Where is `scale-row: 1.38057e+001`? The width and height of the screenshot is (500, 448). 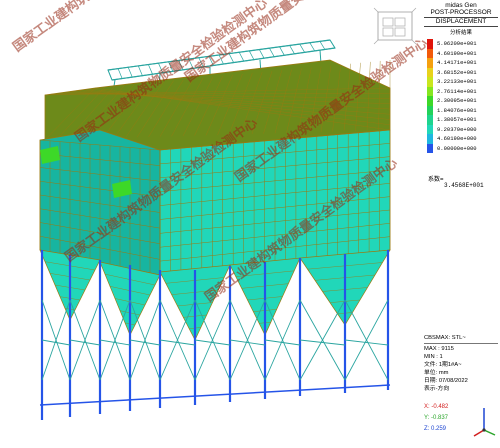
scale-row: 1.38057e+001 is located at coordinates (461, 120).